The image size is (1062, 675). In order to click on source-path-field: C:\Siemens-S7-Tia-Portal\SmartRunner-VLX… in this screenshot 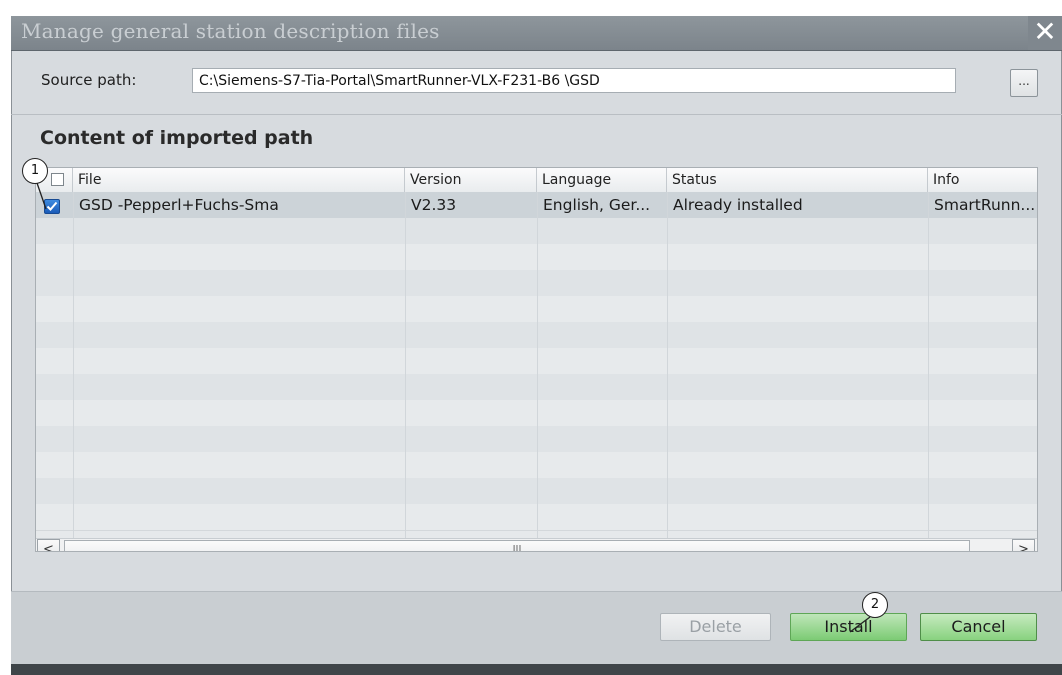, I will do `click(574, 80)`.